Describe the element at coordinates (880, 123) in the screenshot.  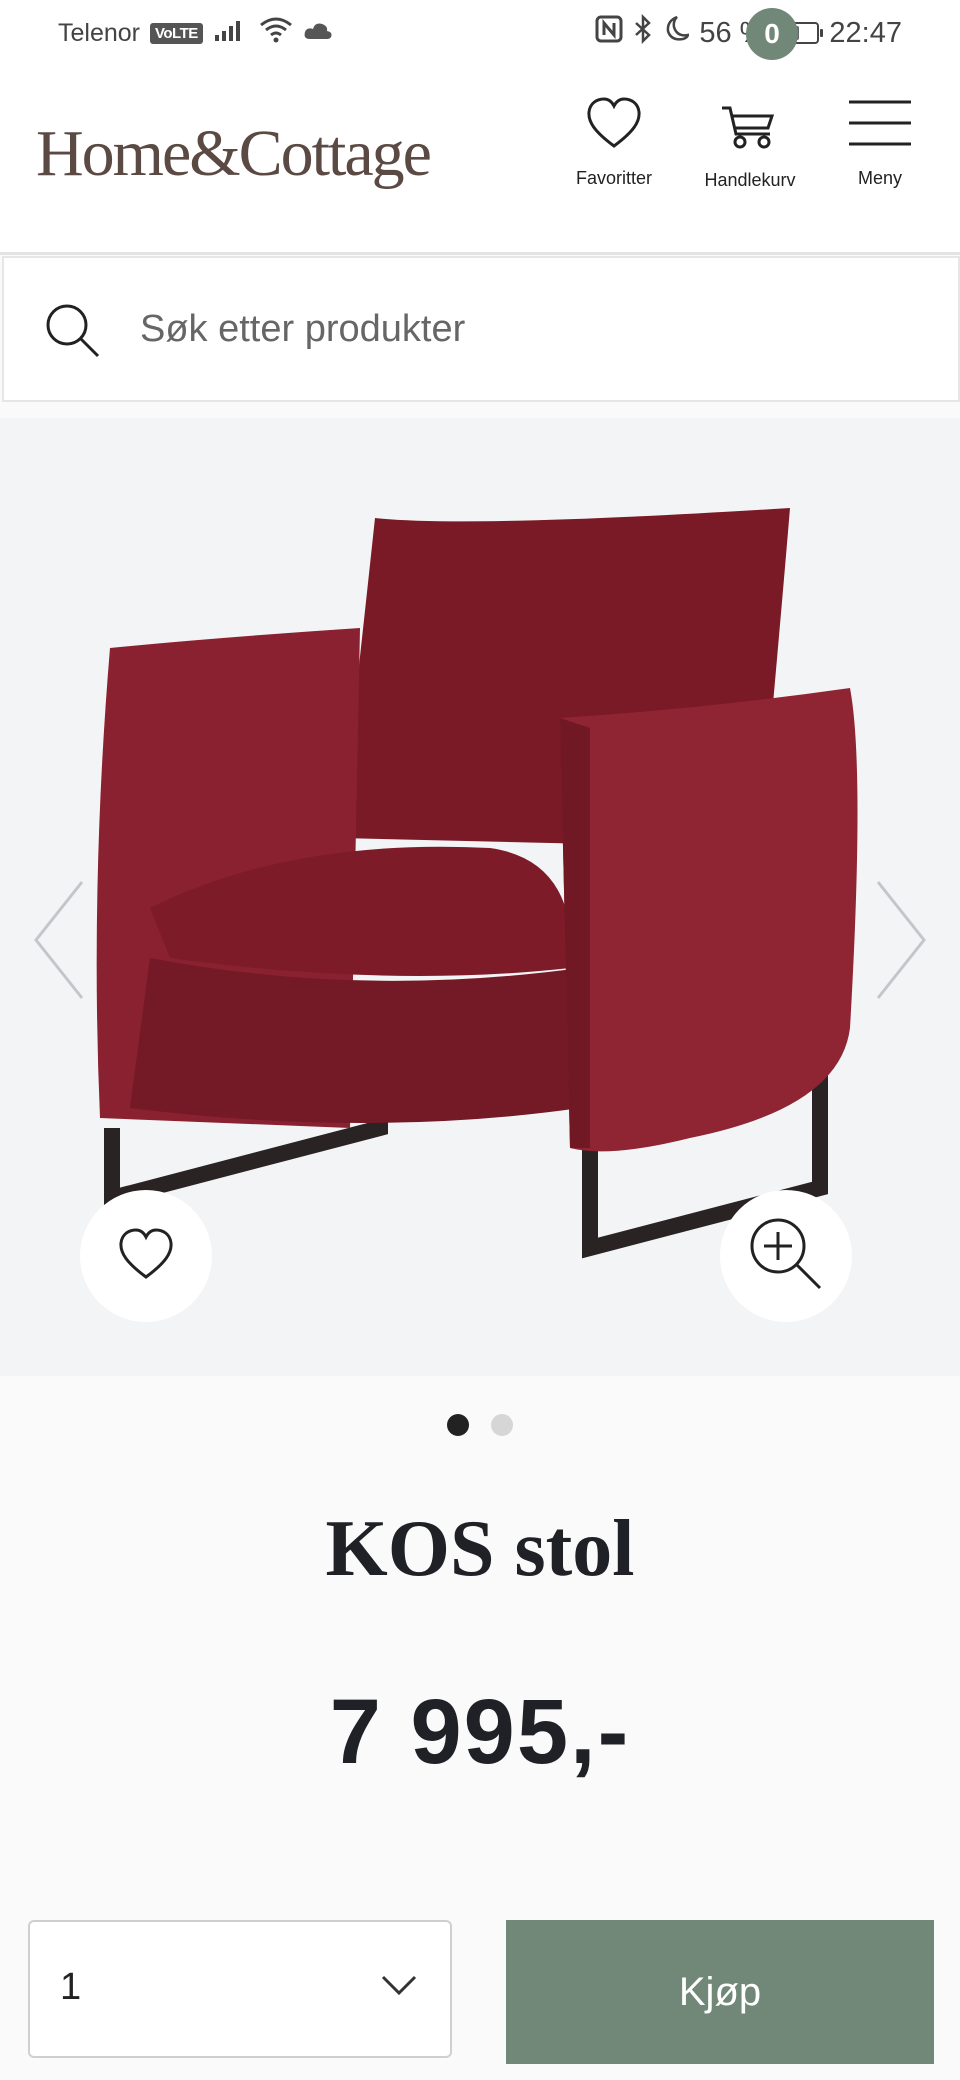
I see `hamburger-icon` at that location.